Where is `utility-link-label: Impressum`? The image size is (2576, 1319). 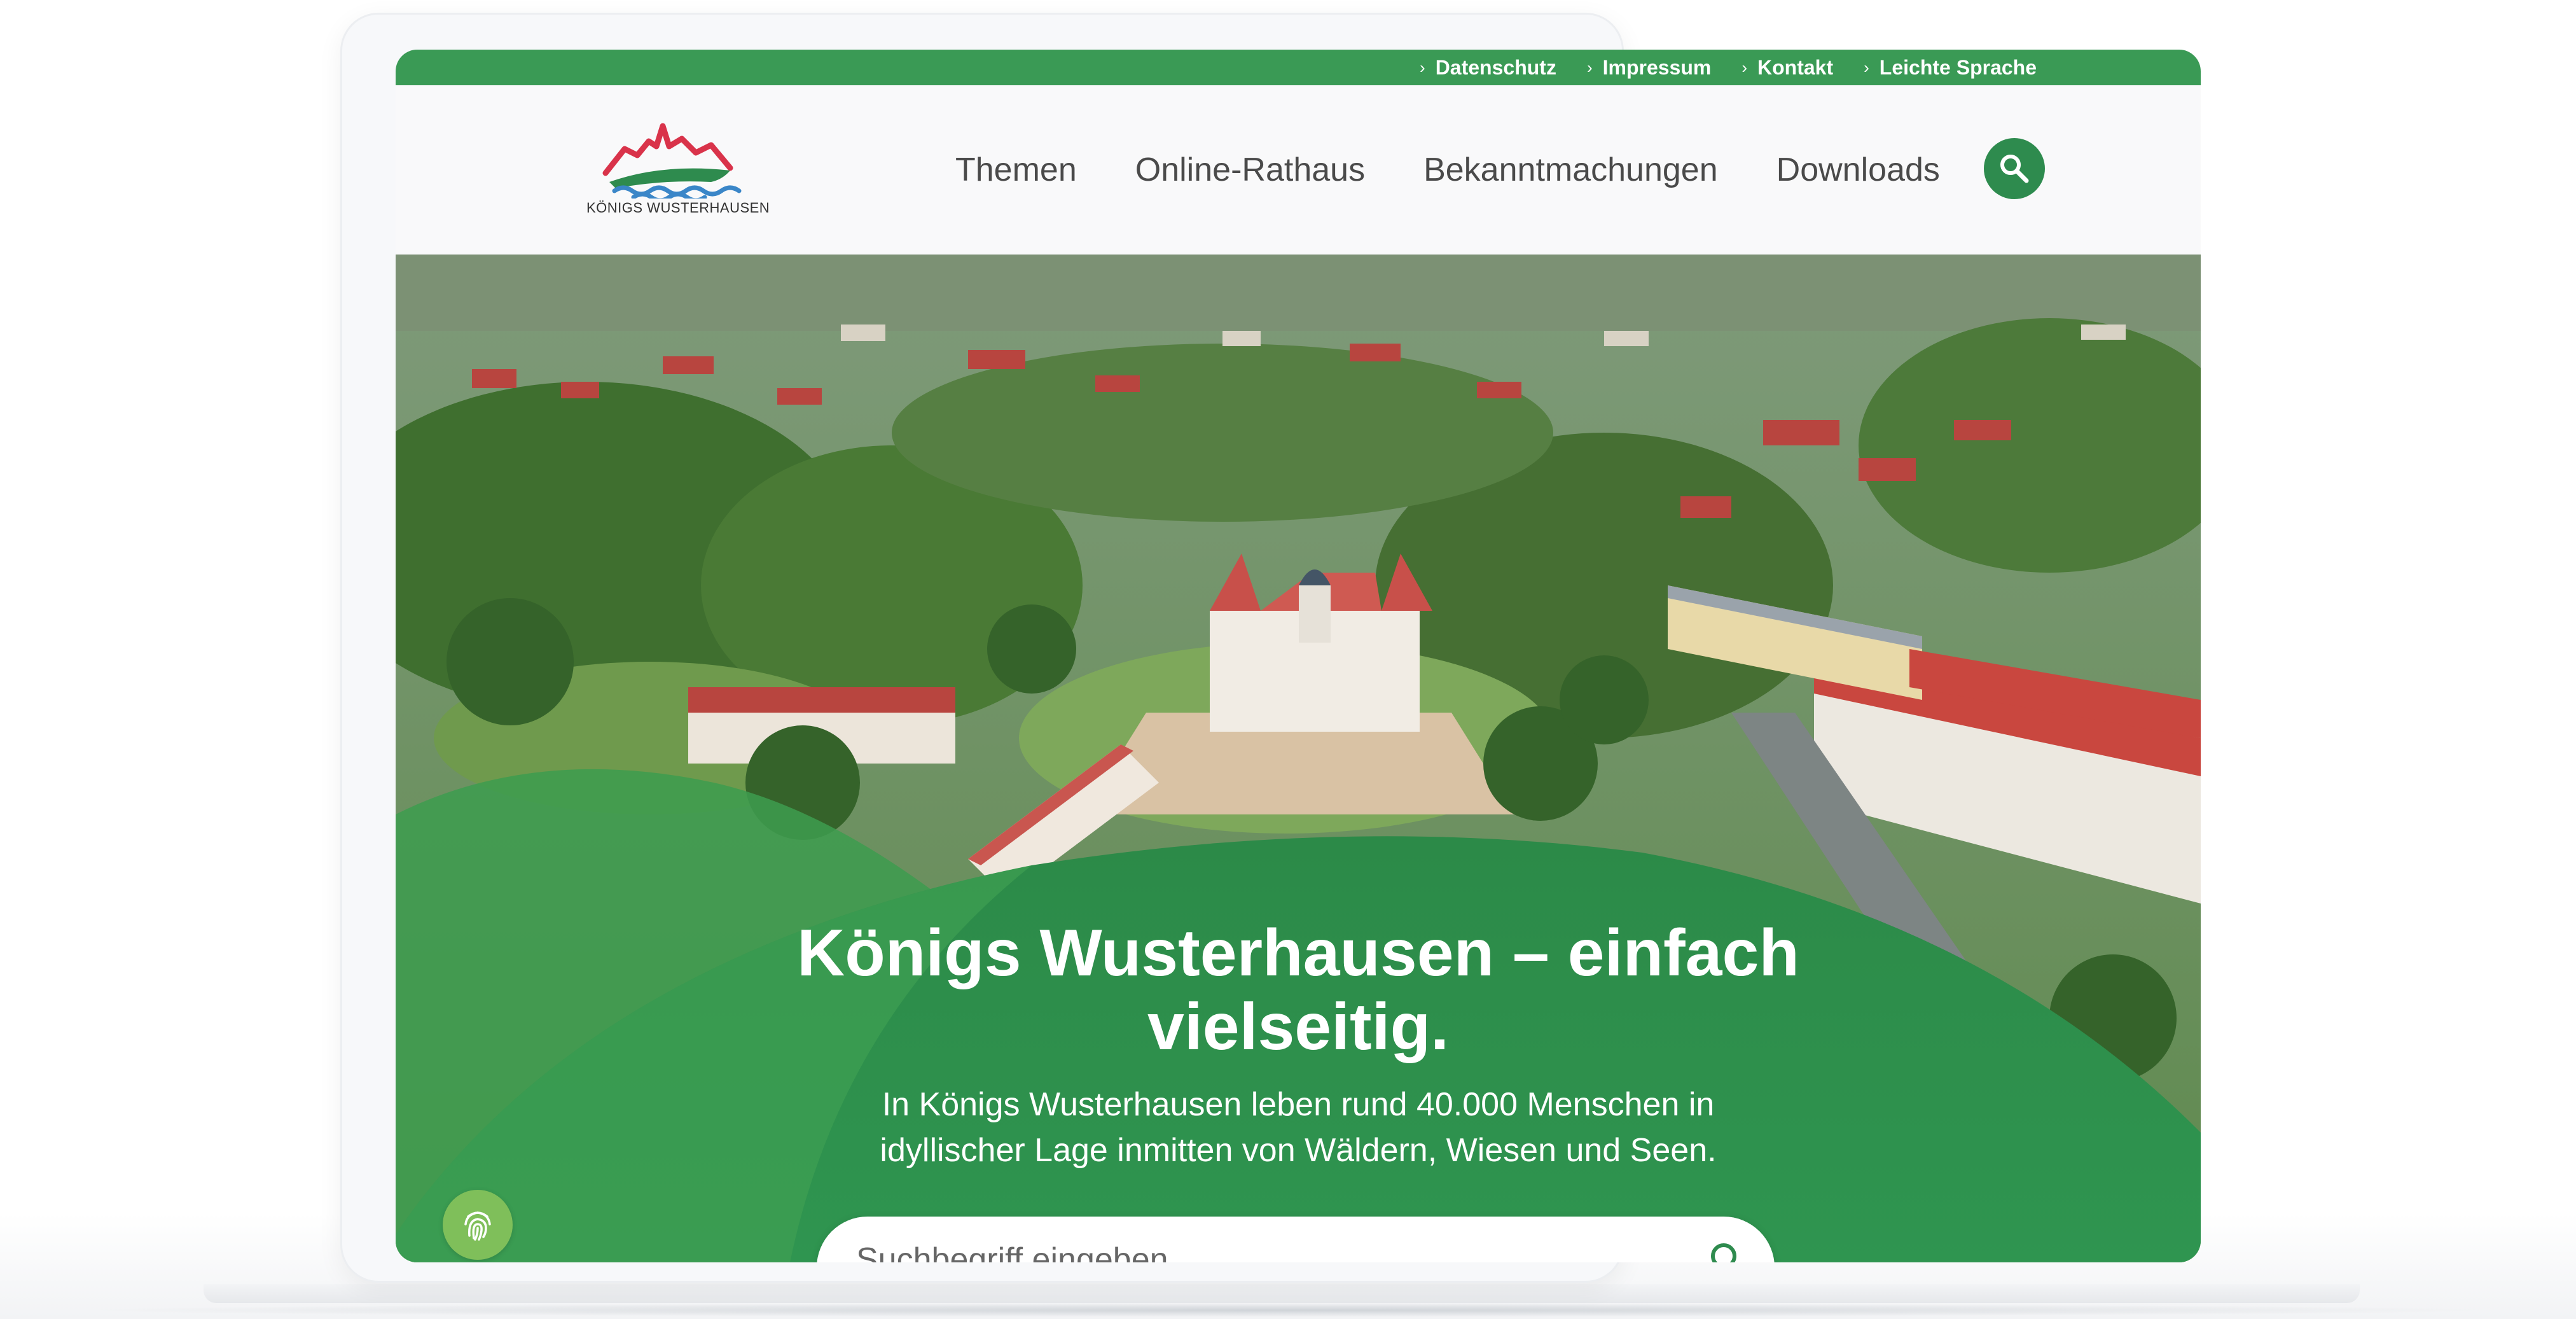
utility-link-label: Impressum is located at coordinates (1657, 67).